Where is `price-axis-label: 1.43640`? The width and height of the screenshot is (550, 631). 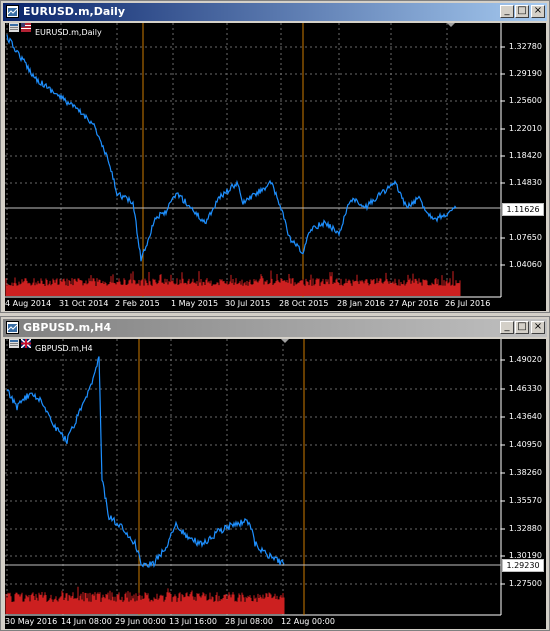
price-axis-label: 1.43640 is located at coordinates (525, 416).